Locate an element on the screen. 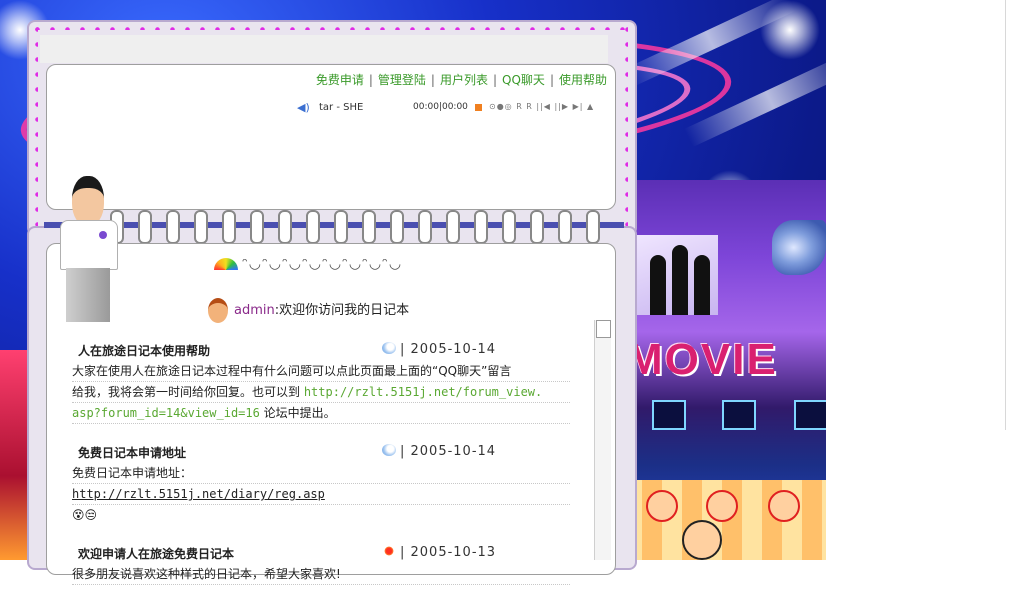 This screenshot has height=603, width=1011. header-strip is located at coordinates (324, 49).